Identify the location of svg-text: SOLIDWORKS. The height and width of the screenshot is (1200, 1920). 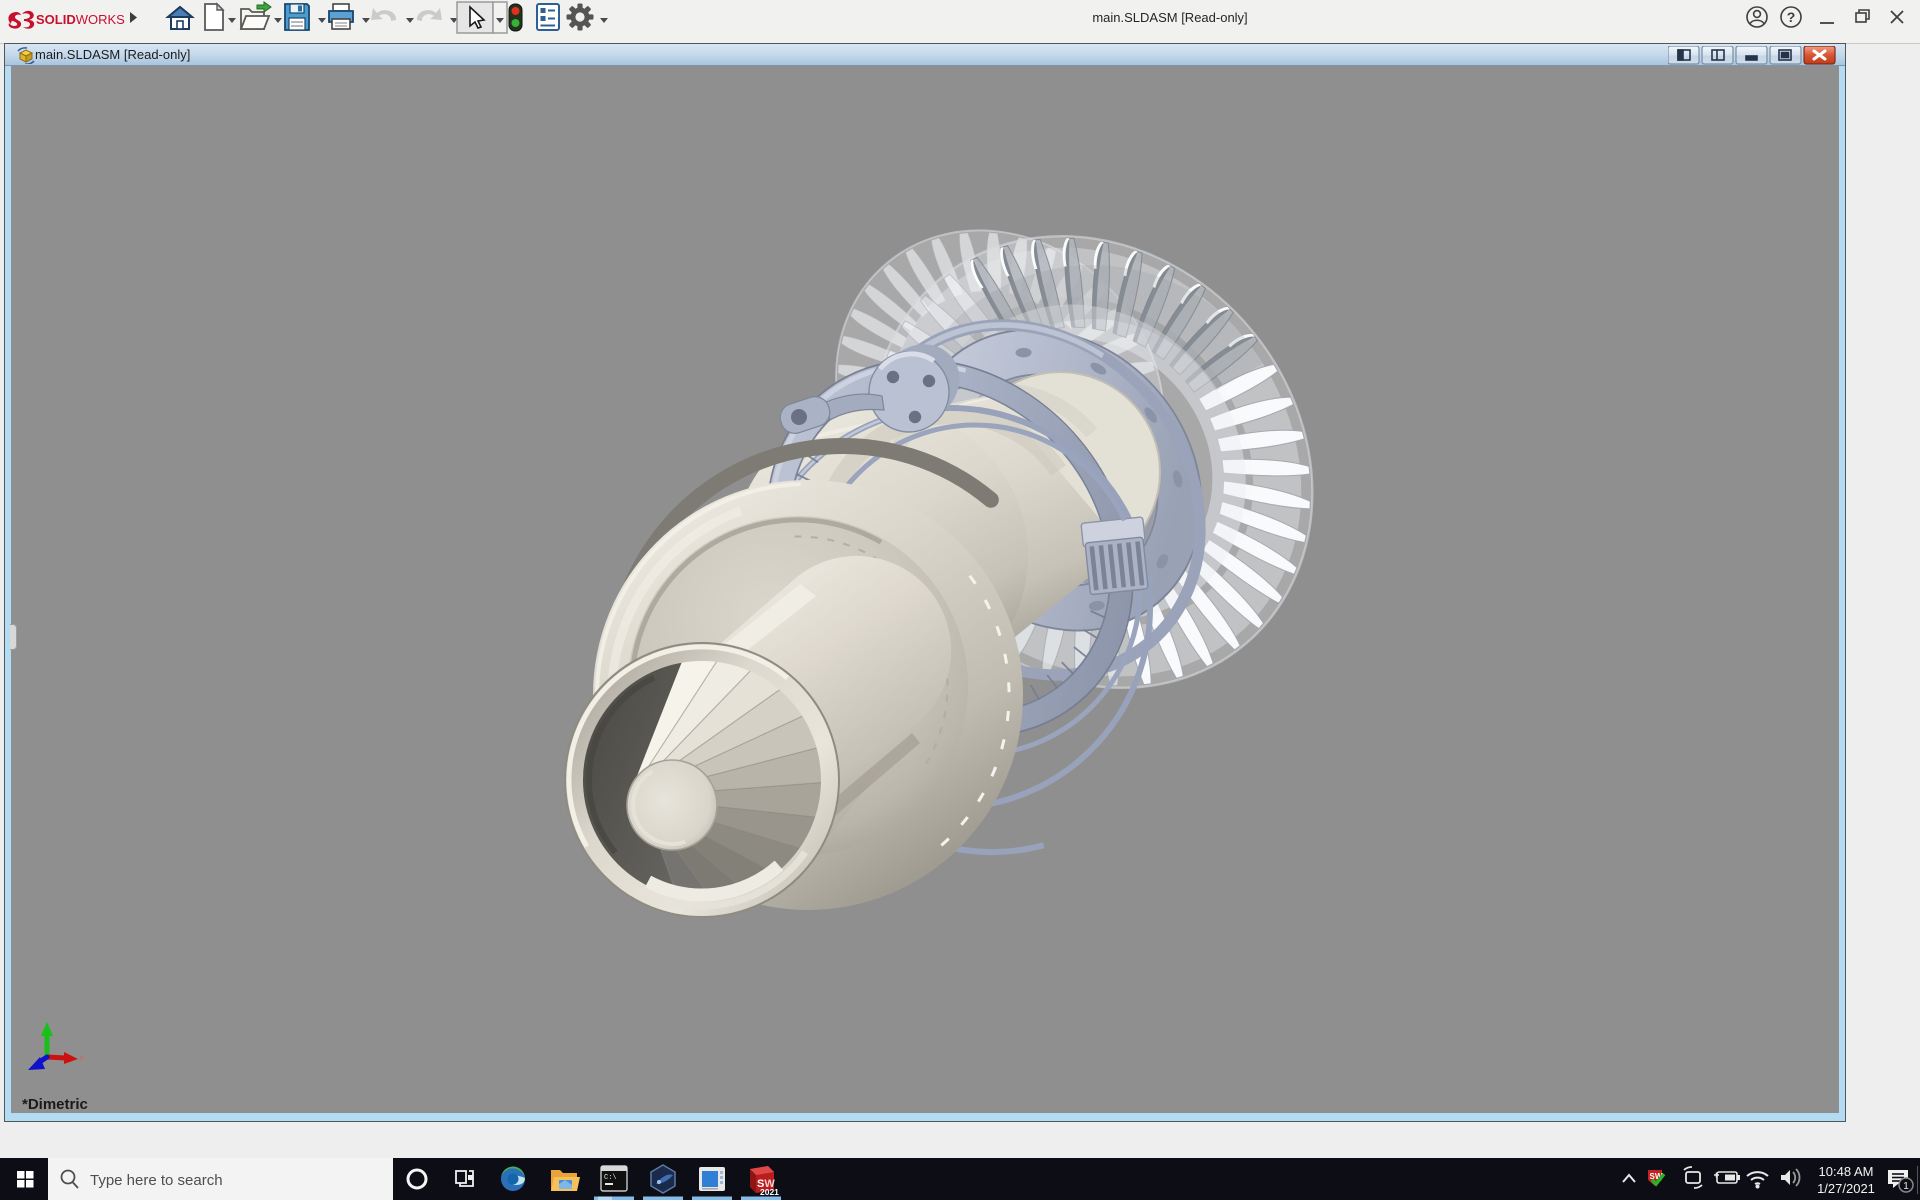
(80, 19).